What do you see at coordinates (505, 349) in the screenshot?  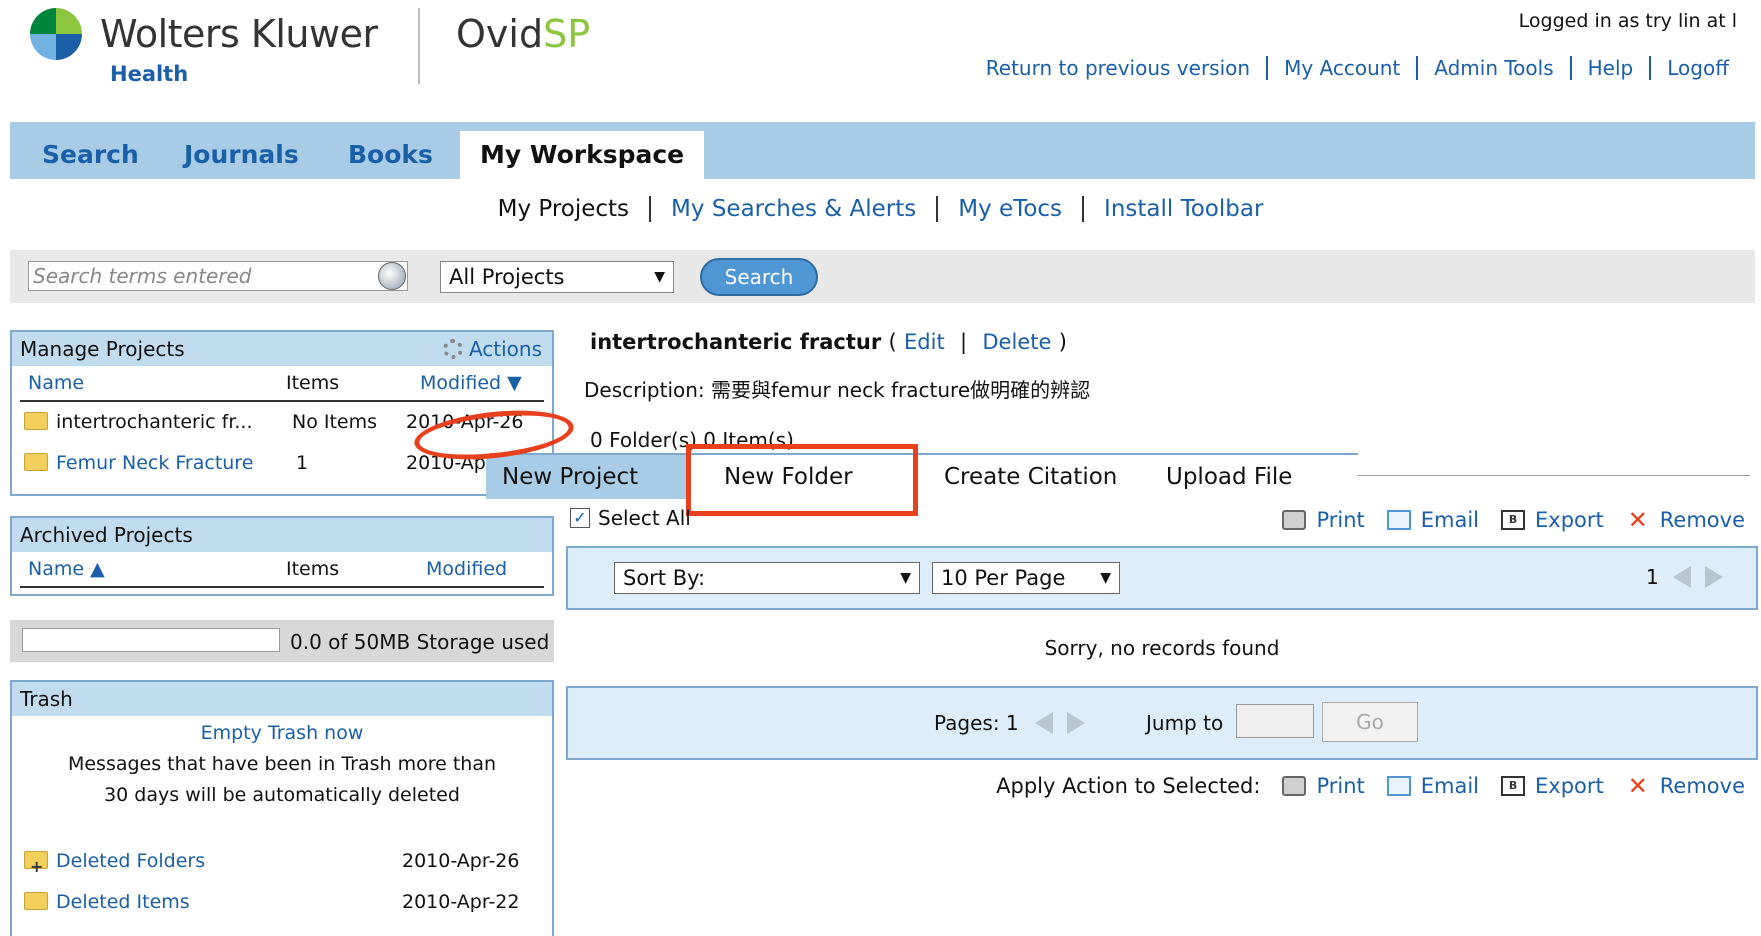 I see `actions-label: Actions` at bounding box center [505, 349].